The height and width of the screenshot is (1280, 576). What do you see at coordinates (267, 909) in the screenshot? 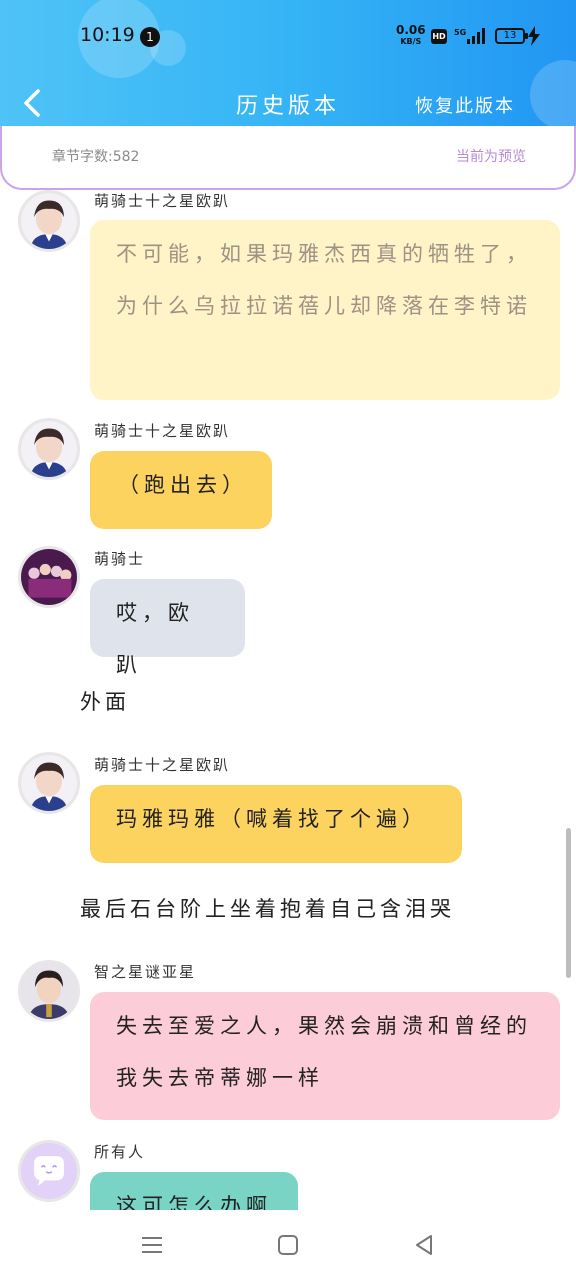
I see `narration-text: 最后石台阶上坐着抱着自己含泪哭` at bounding box center [267, 909].